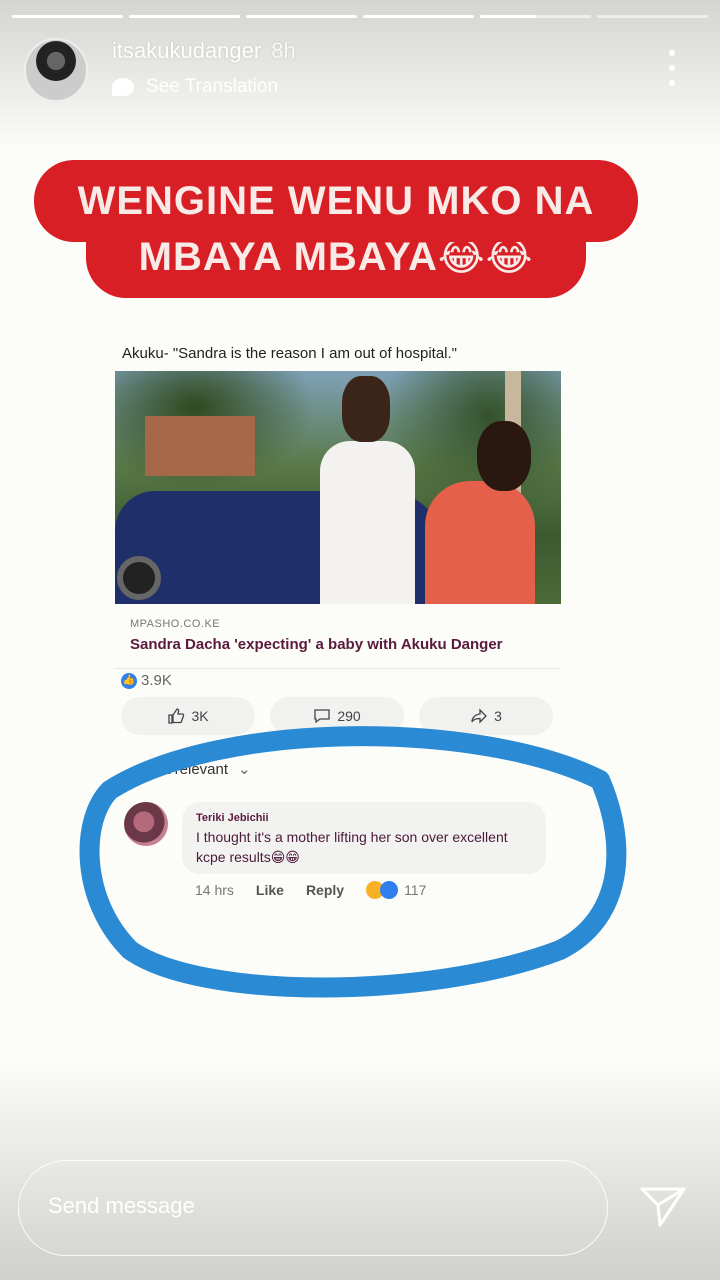  What do you see at coordinates (139, 578) in the screenshot?
I see `photo-wheel` at bounding box center [139, 578].